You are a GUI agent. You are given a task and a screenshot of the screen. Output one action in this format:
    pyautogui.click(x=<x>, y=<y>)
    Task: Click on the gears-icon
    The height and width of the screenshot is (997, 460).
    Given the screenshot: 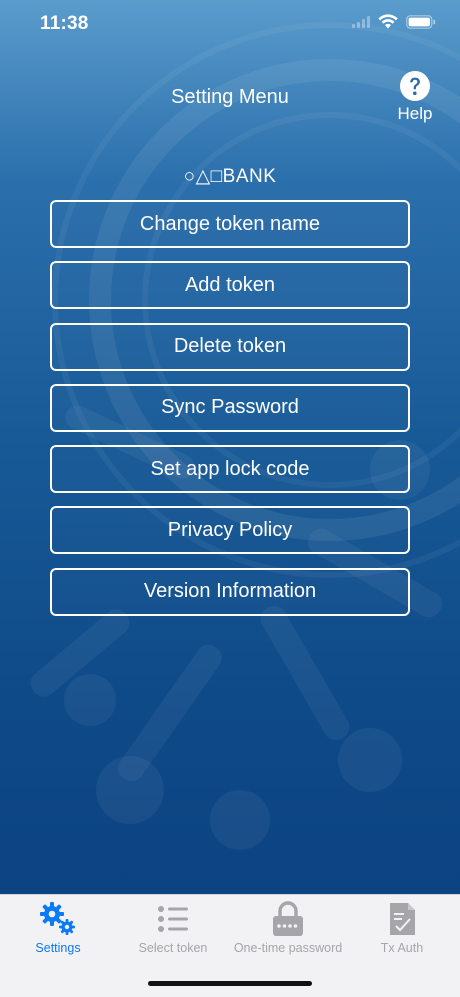 What is the action you would take?
    pyautogui.click(x=57, y=918)
    